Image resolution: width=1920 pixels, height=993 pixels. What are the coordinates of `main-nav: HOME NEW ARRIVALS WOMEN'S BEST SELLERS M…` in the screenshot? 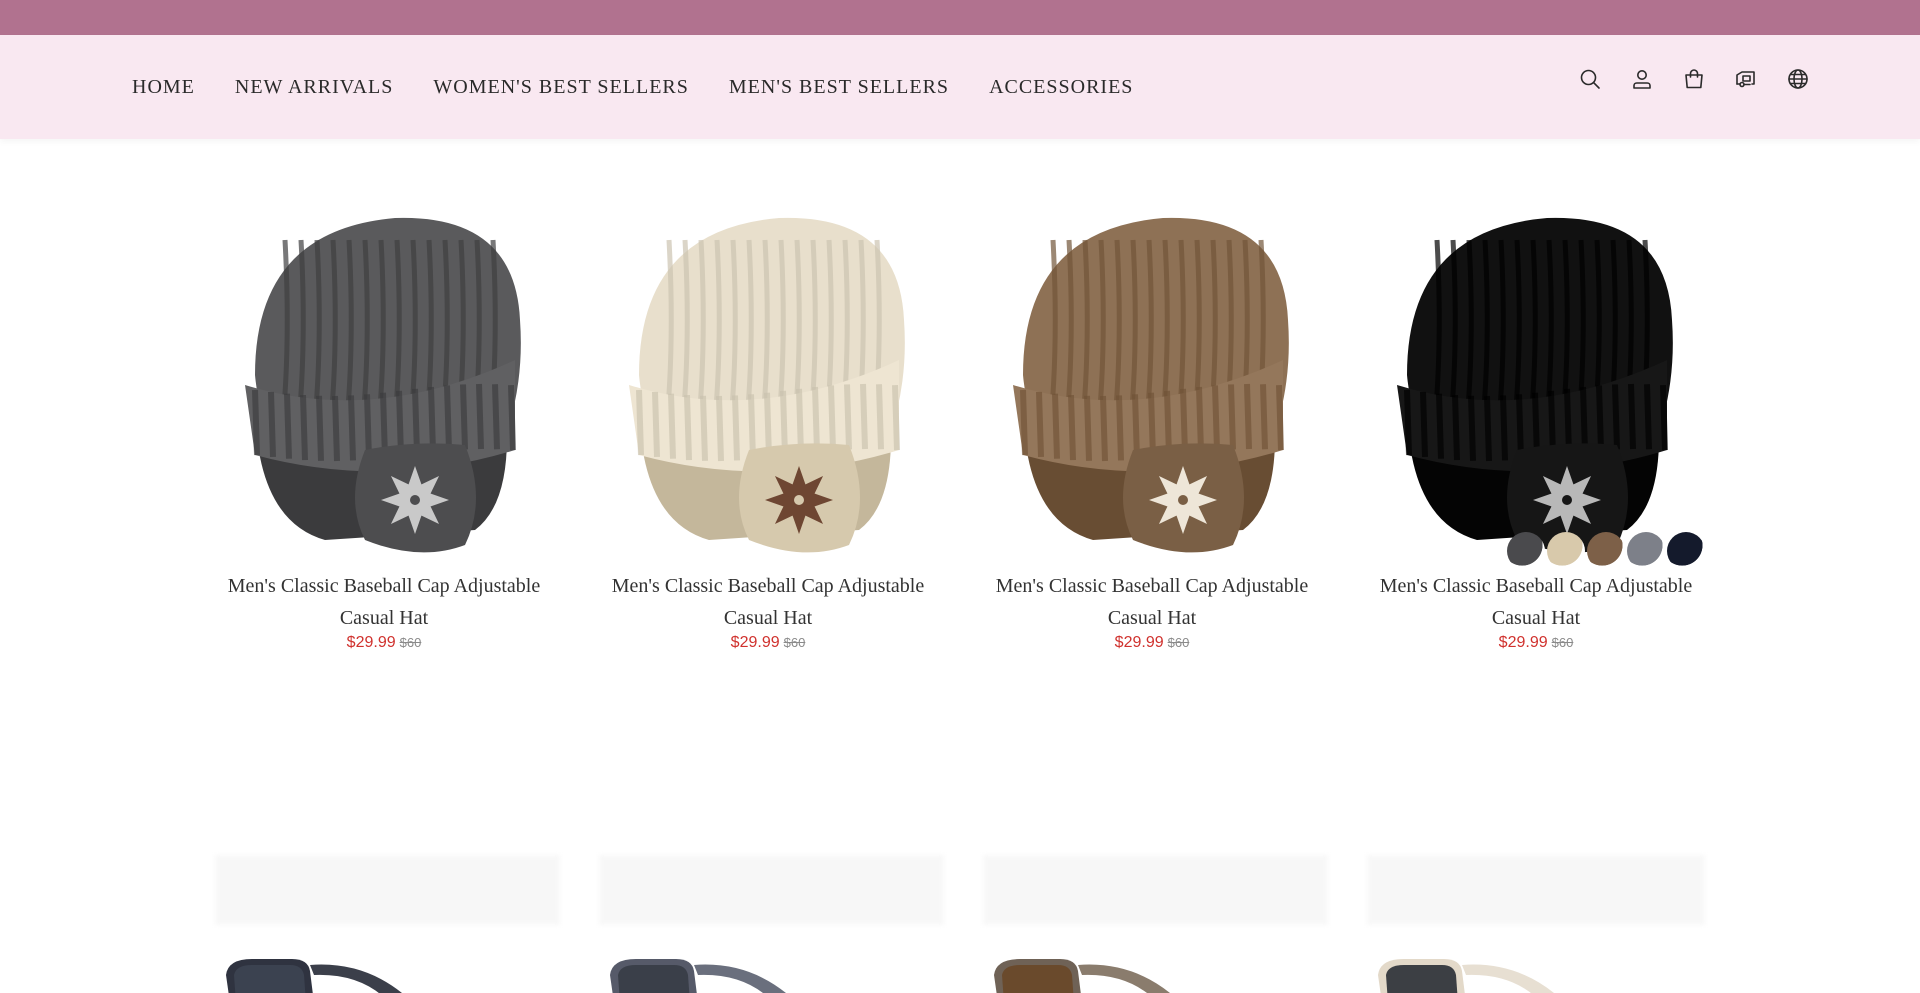 It's located at (652, 87).